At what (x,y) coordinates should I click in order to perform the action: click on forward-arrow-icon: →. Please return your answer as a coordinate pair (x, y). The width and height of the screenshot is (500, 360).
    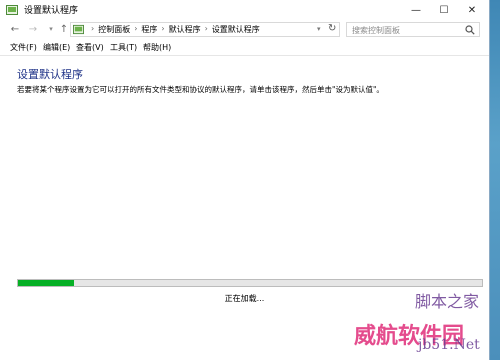
    Looking at the image, I should click on (33, 29).